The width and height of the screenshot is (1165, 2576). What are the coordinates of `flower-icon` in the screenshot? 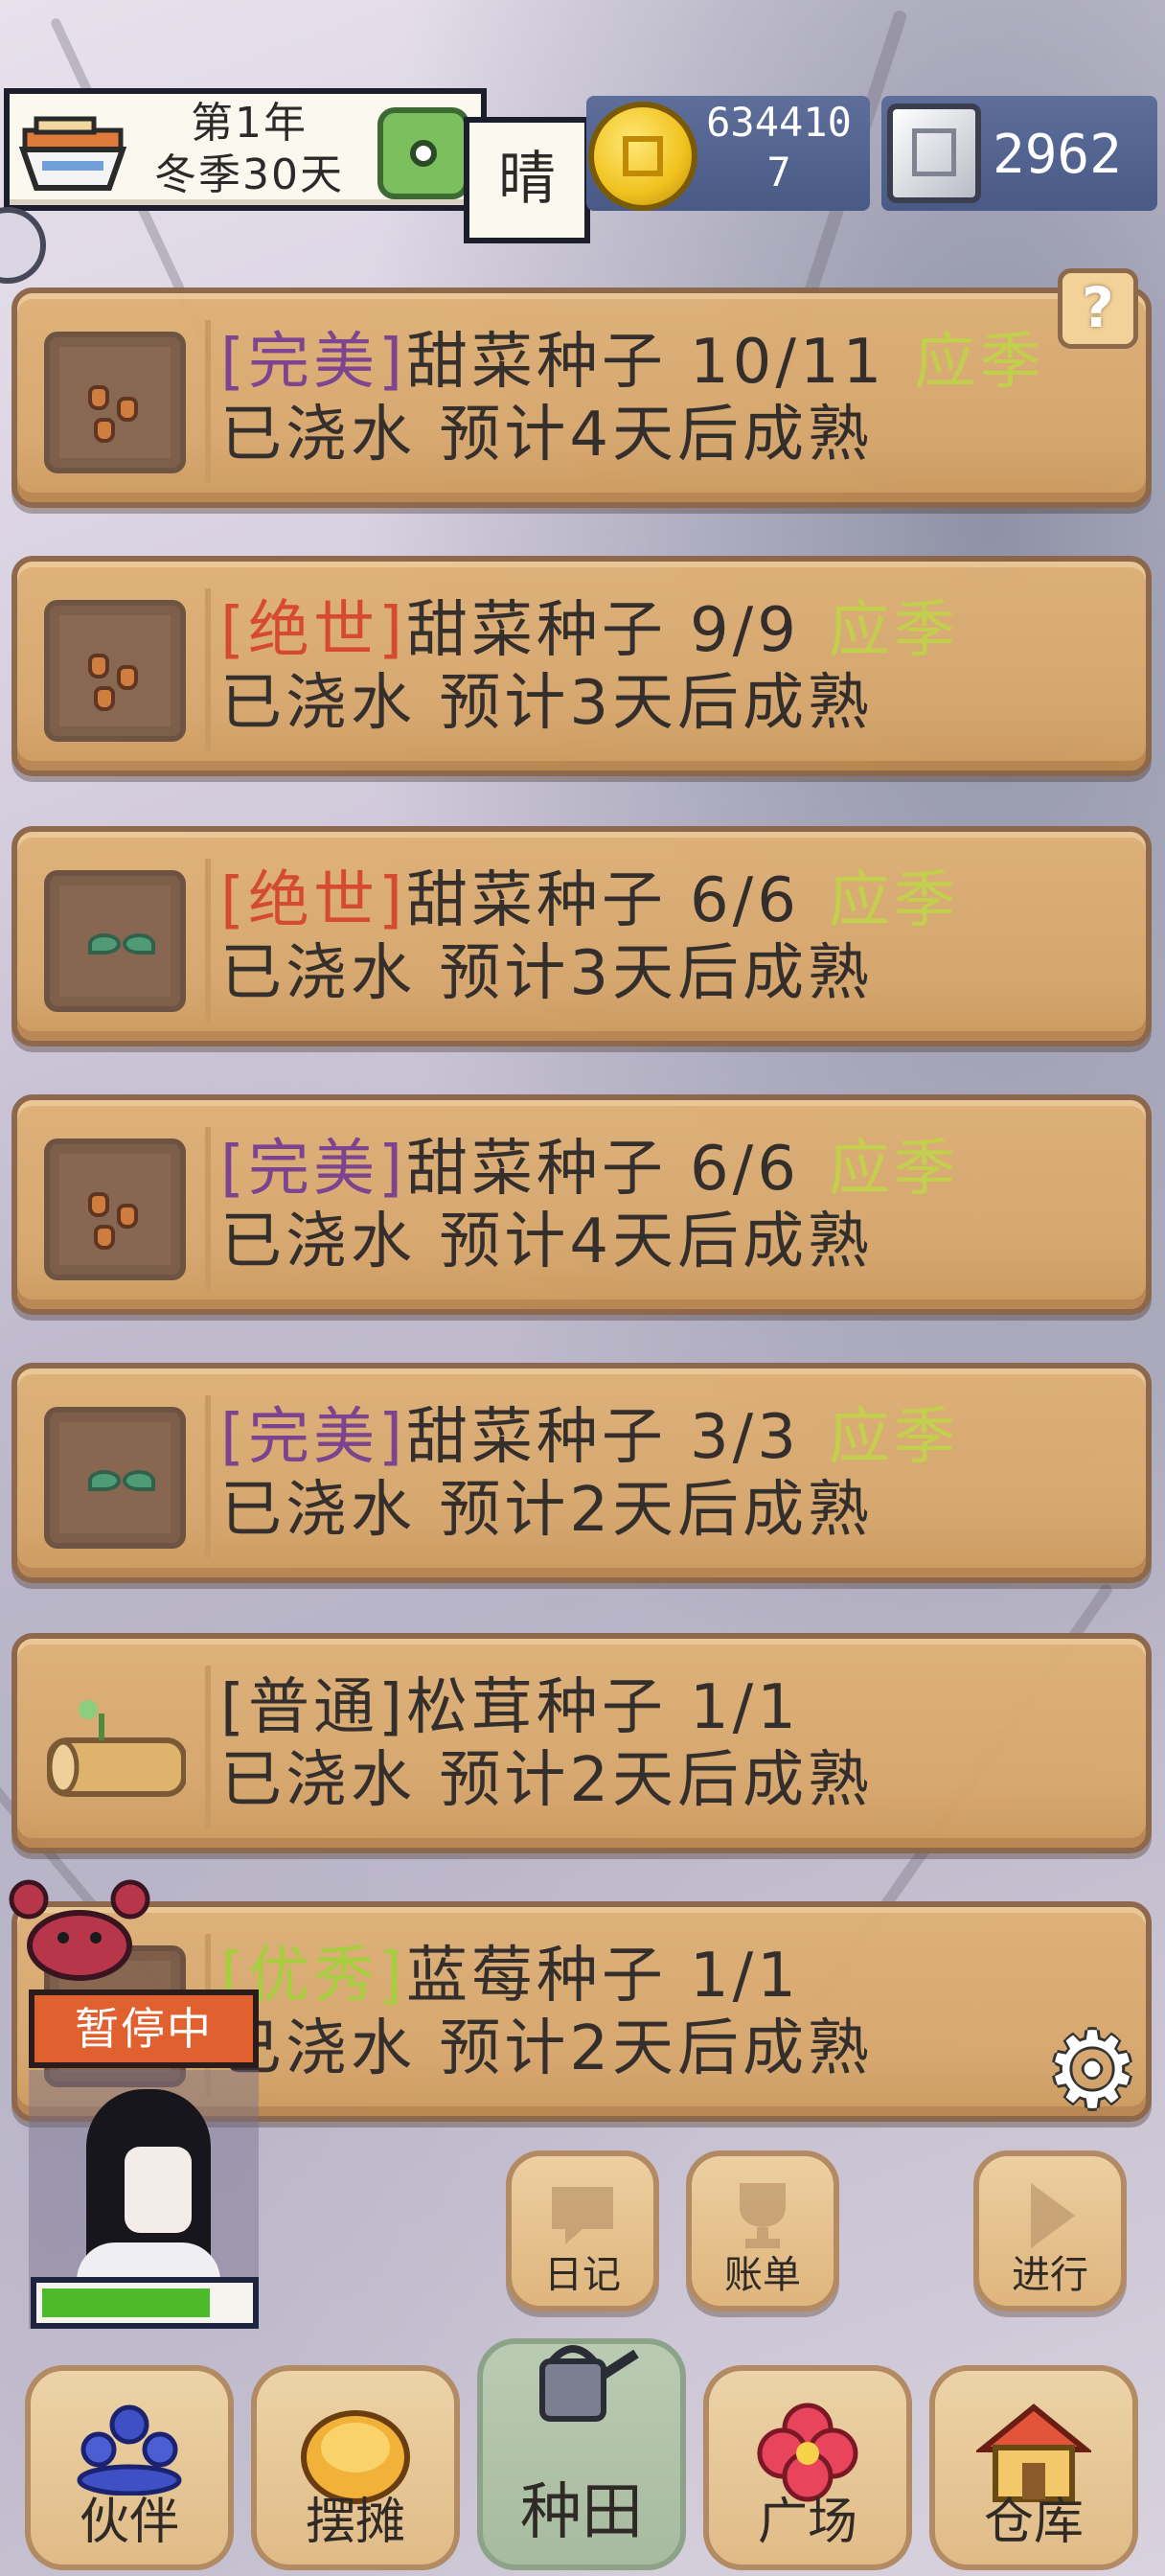 It's located at (807, 2452).